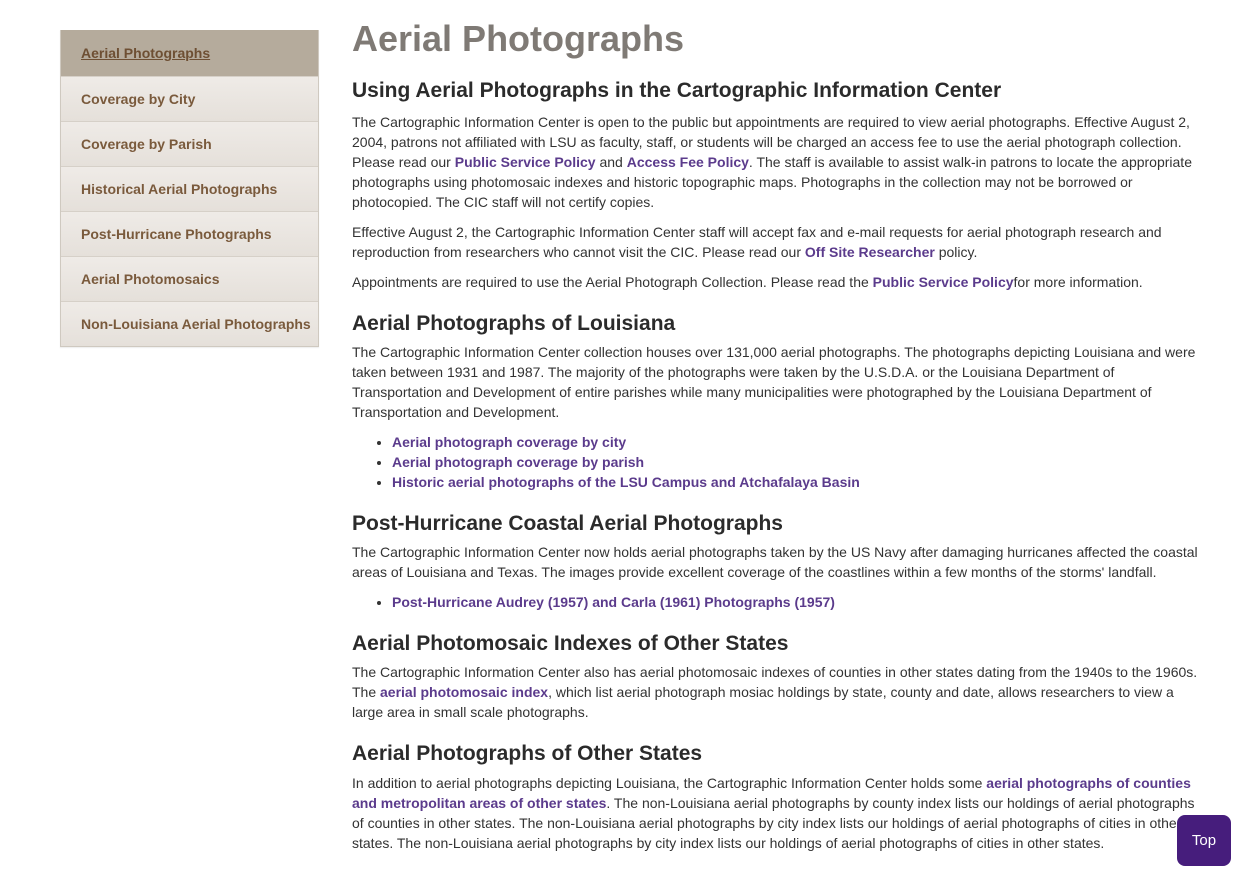 Image resolution: width=1260 pixels, height=887 pixels. I want to click on sidebar-item-aerial-photomosaics: Aerial Photomosaics, so click(189, 278).